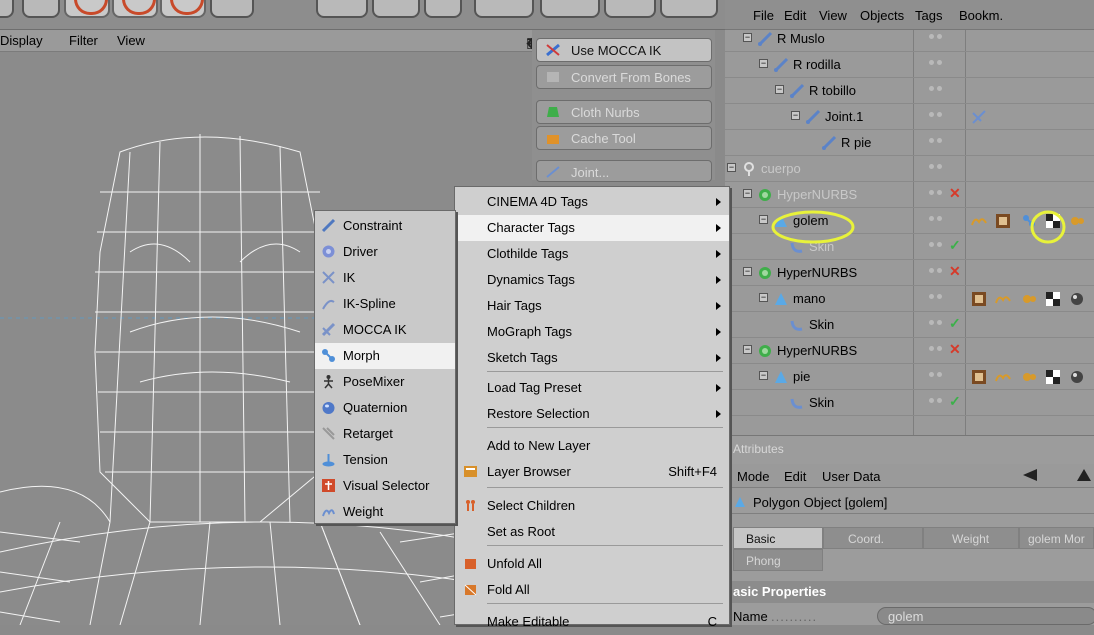 This screenshot has height=635, width=1094. Describe the element at coordinates (1048, 227) in the screenshot. I see `morph-tag-highlight-circle` at that location.